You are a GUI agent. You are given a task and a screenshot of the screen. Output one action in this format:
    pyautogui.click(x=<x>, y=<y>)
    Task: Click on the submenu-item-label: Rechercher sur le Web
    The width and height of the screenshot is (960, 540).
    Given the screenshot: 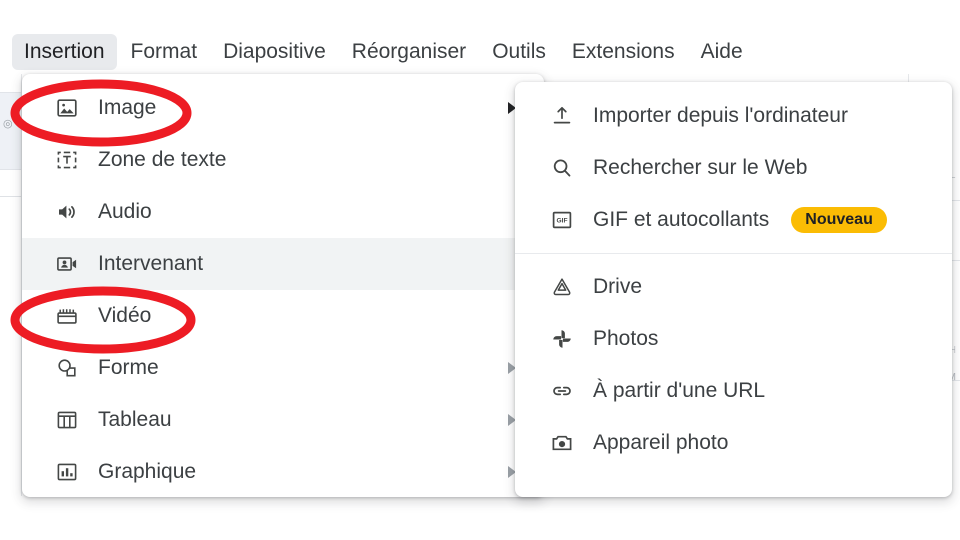 What is the action you would take?
    pyautogui.click(x=700, y=168)
    